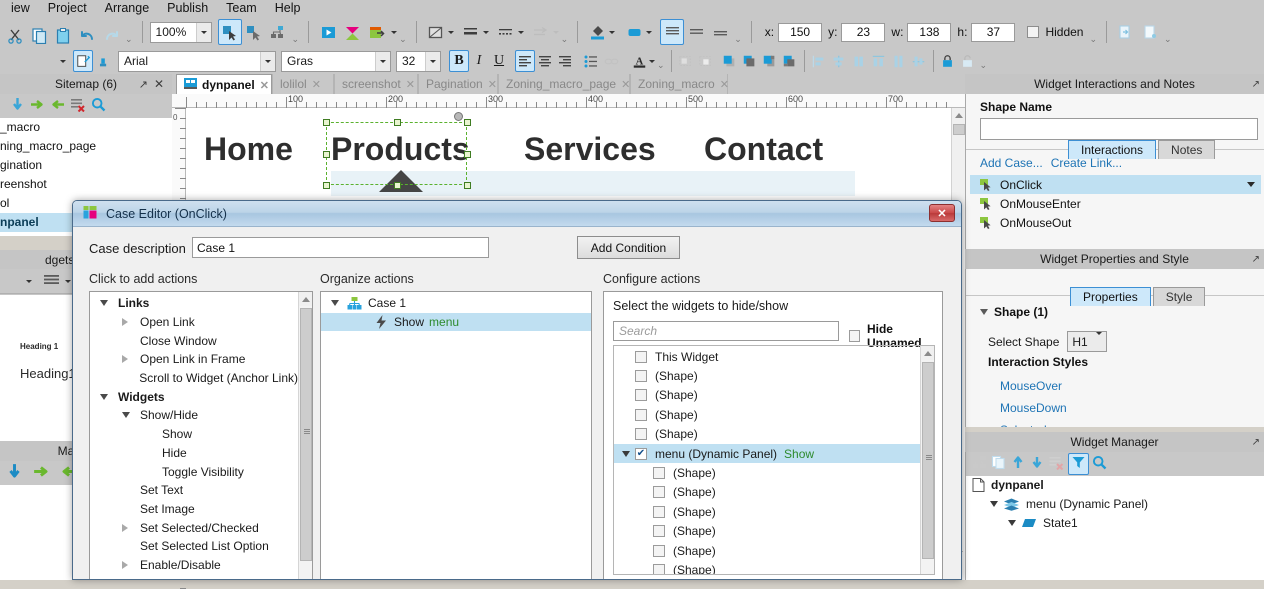  I want to click on widget-manager-tree: dynpanel menu (Dynamic Panel) State1, so click(1114, 528).